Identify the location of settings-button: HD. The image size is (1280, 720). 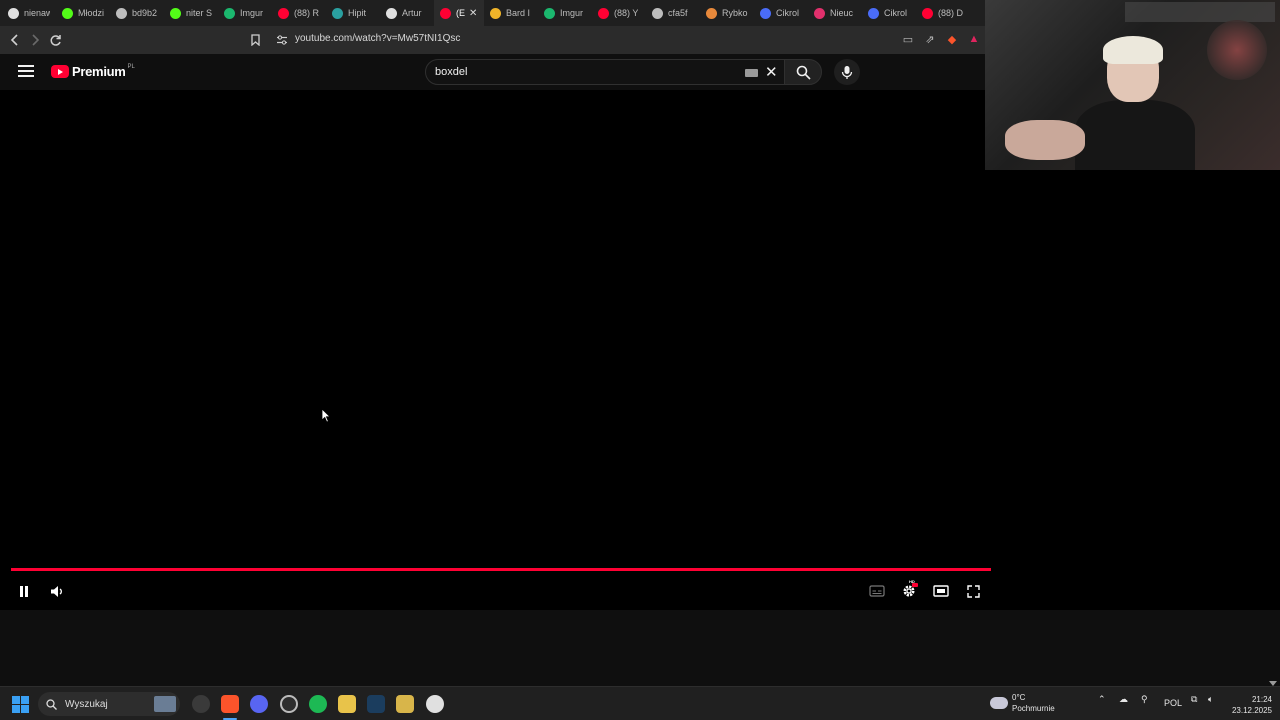
(909, 590).